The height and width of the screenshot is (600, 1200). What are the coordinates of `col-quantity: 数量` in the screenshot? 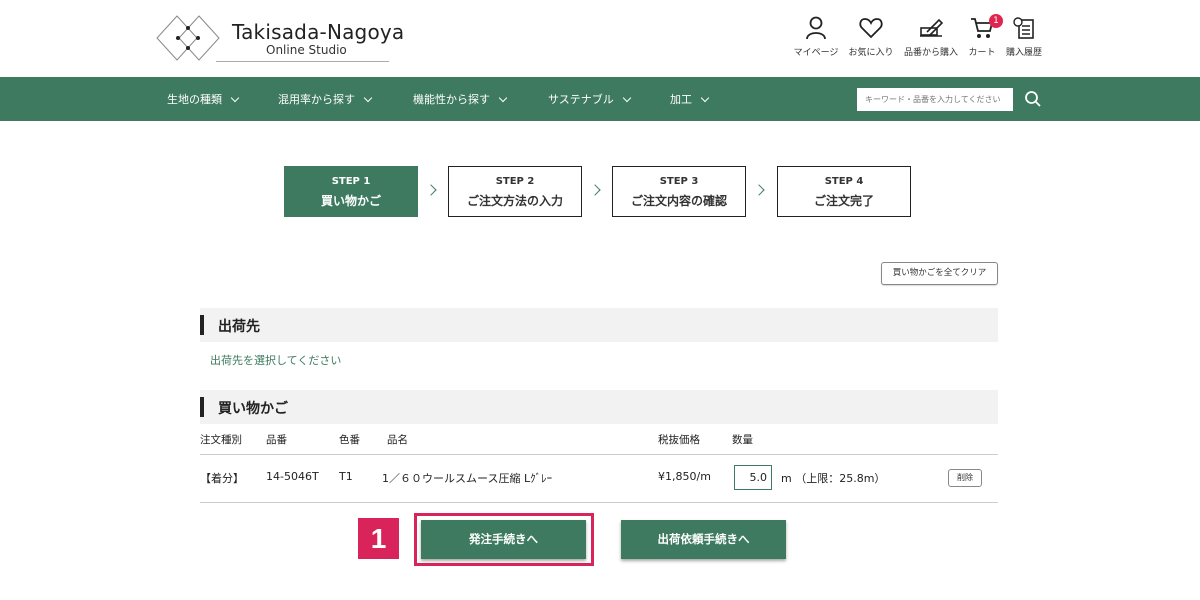 It's located at (742, 440).